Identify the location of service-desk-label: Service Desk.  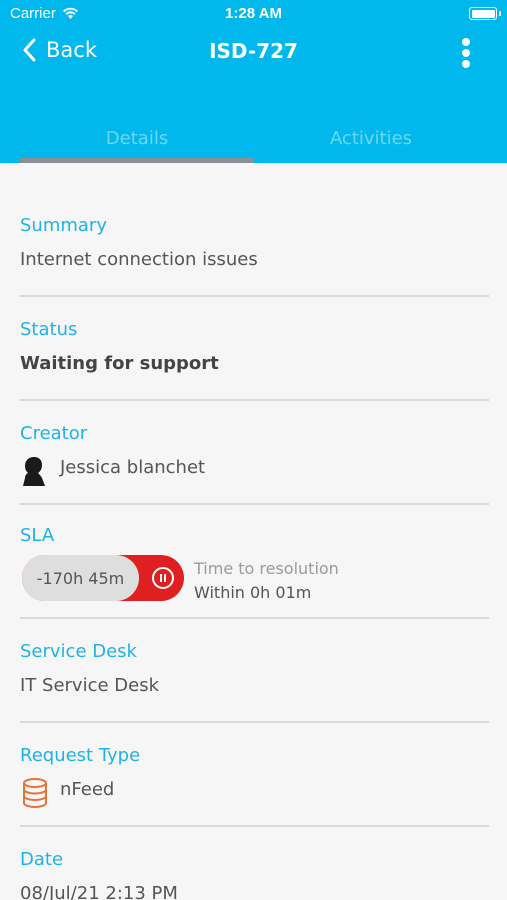
(78, 651).